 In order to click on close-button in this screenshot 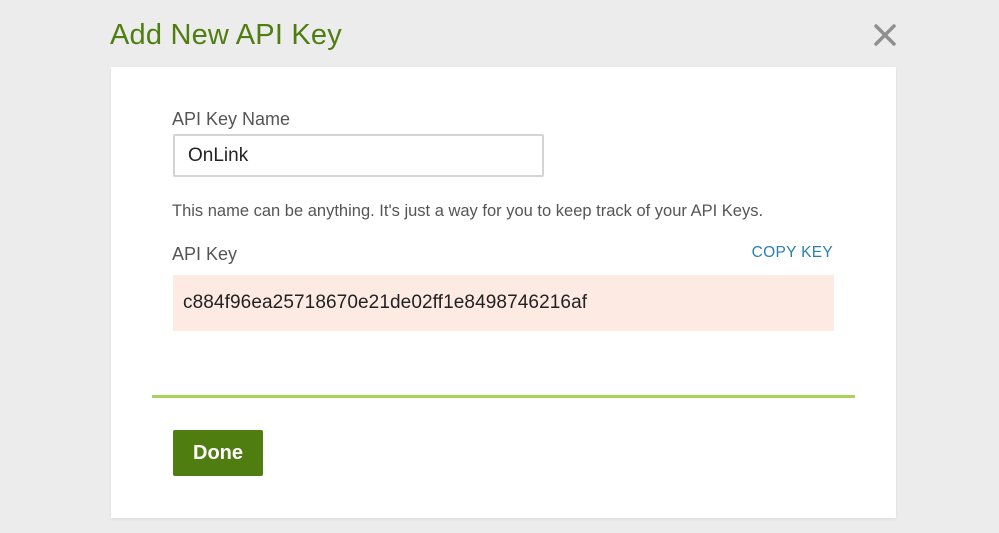, I will do `click(885, 35)`.